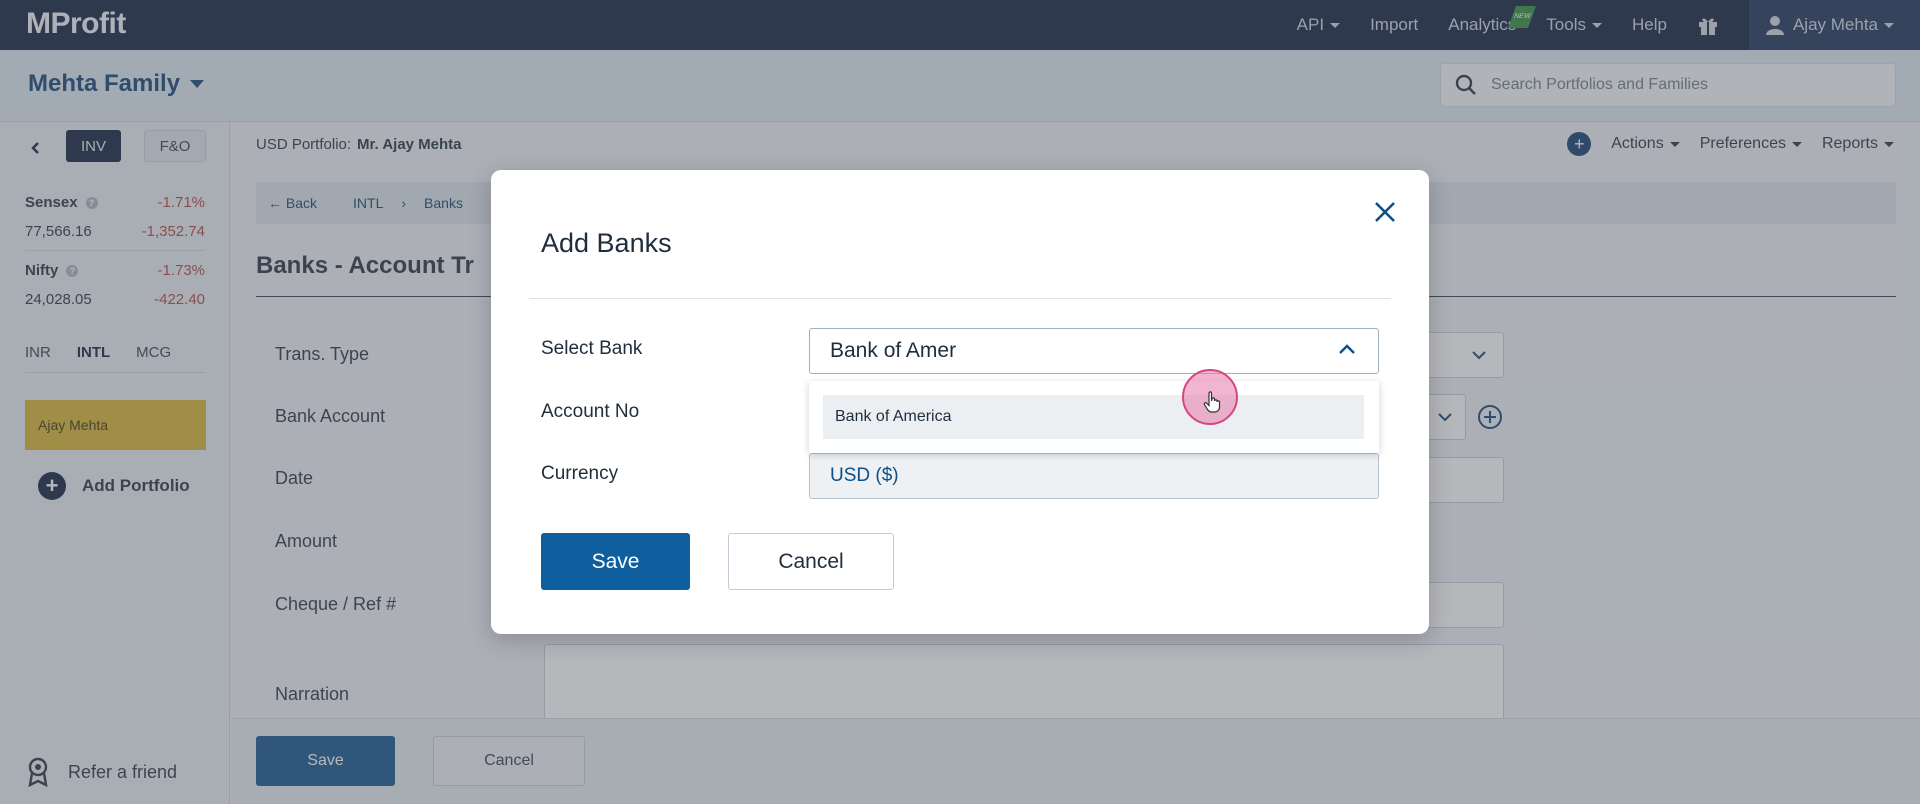 The image size is (1920, 804). I want to click on modal-title: Add Banks, so click(606, 243).